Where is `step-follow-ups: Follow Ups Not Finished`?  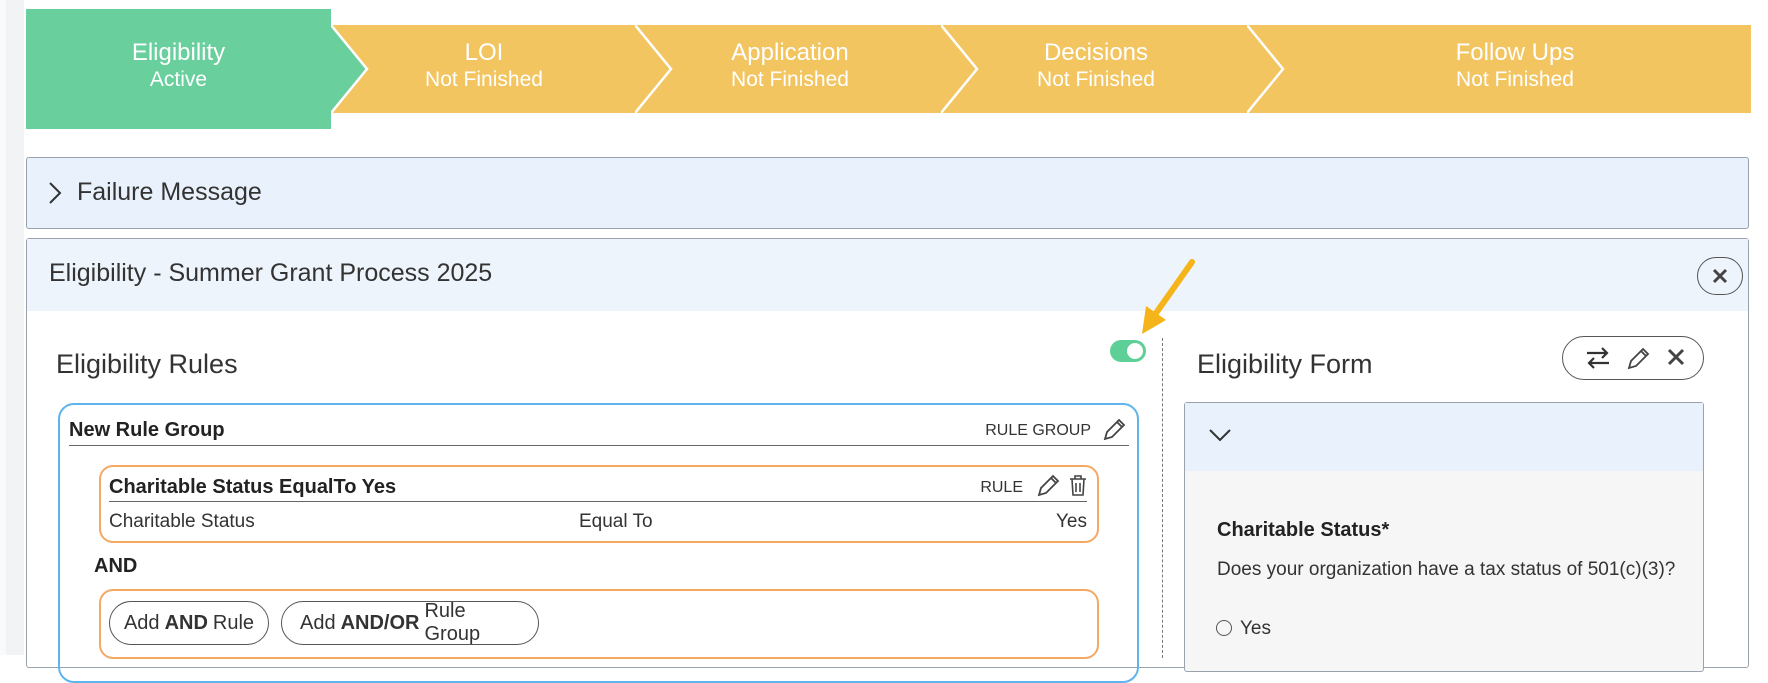 step-follow-ups: Follow Ups Not Finished is located at coordinates (1500, 69).